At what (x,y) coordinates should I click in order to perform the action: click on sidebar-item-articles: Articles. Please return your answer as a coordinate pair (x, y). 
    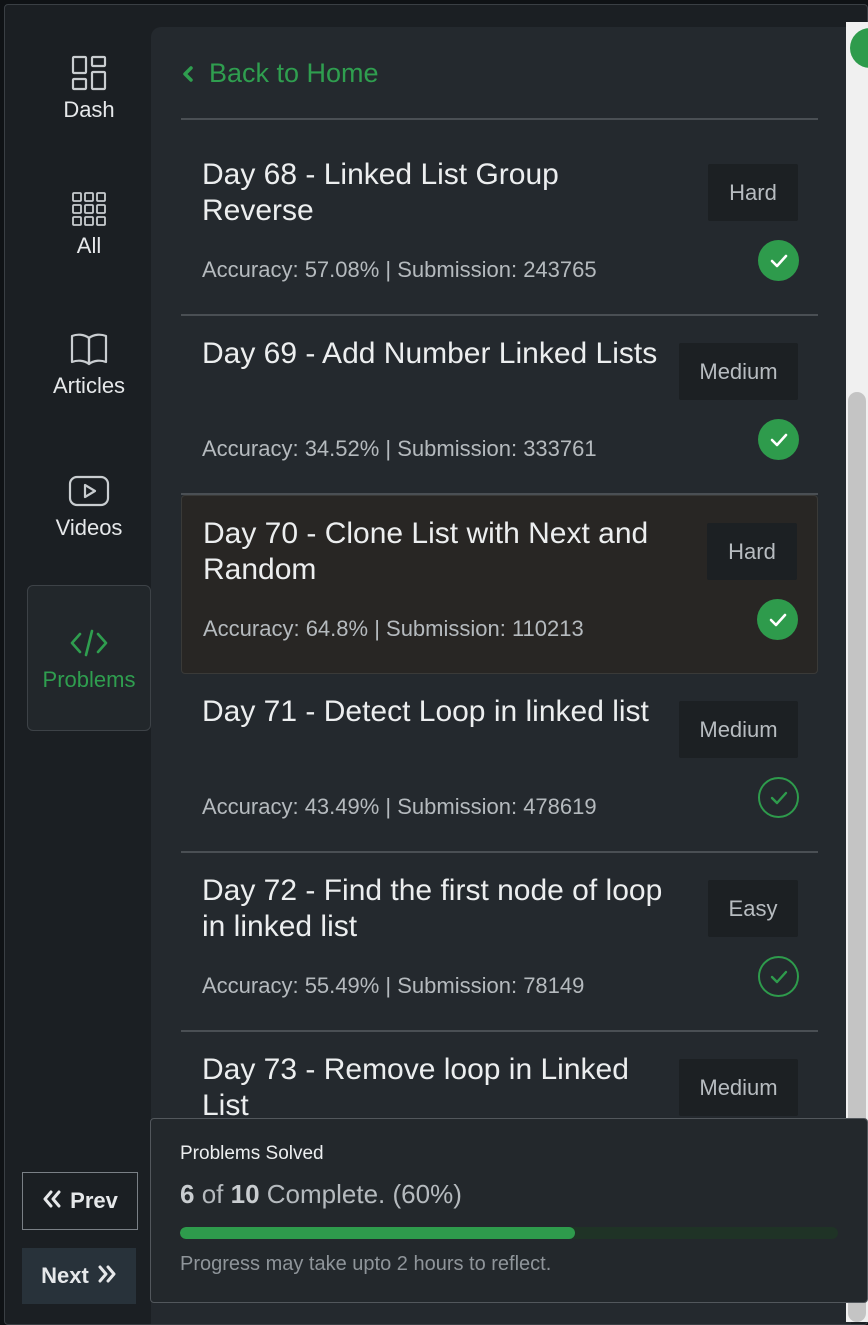
    Looking at the image, I should click on (89, 364).